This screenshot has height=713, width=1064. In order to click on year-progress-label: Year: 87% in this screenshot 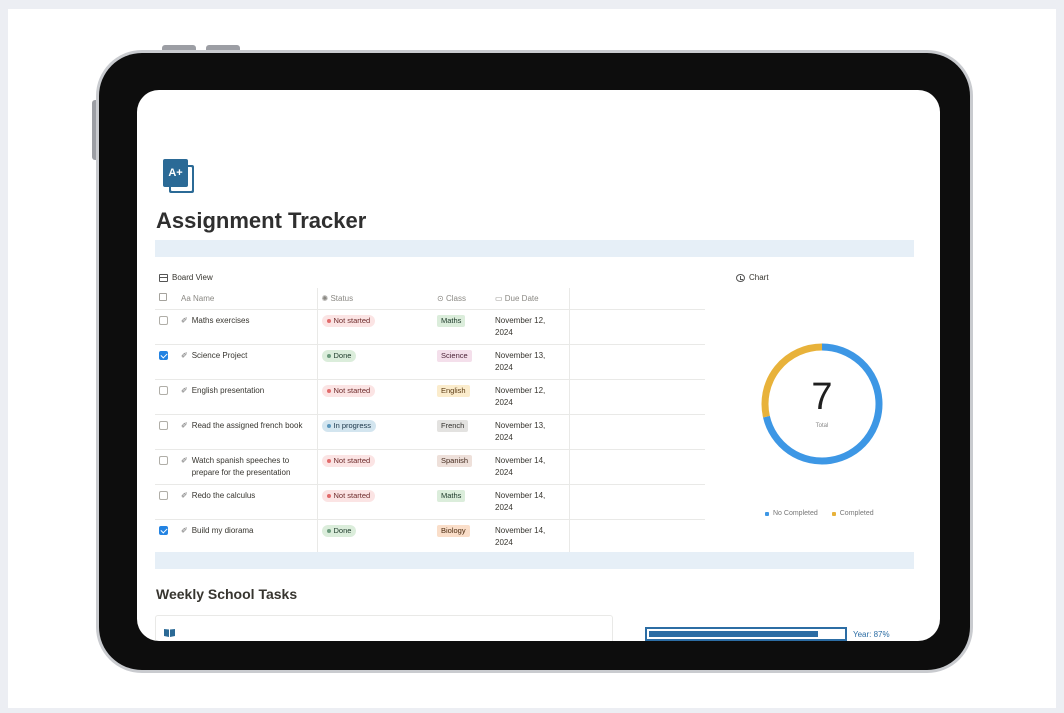, I will do `click(871, 634)`.